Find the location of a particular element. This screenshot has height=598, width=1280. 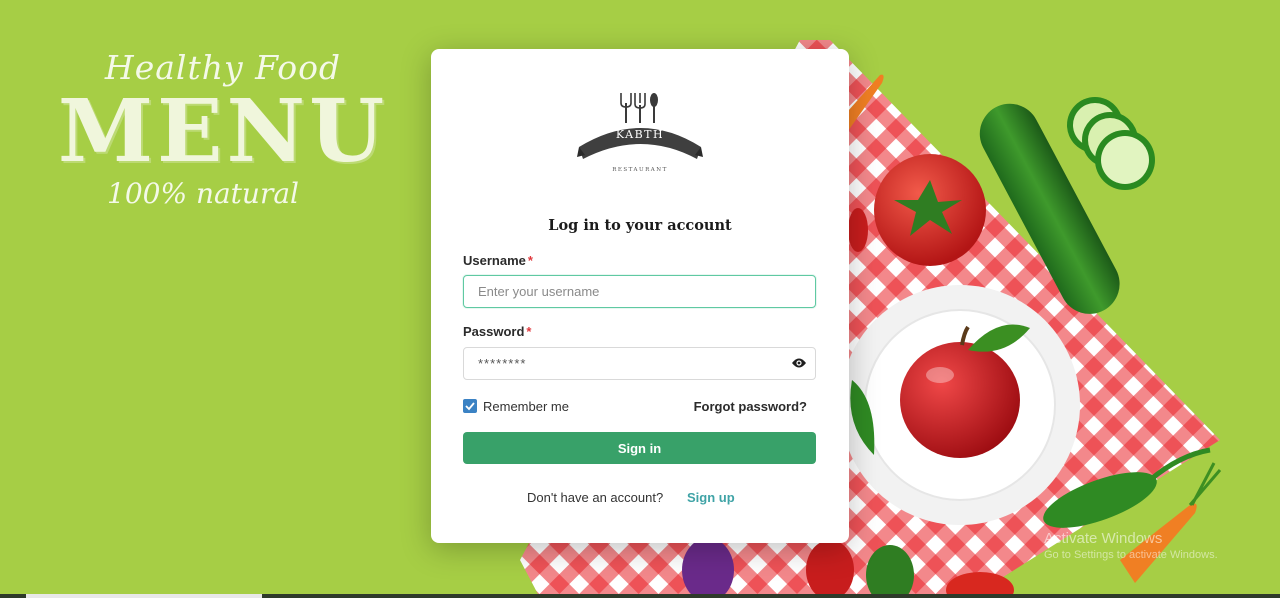

restaurant-logo: KABTH ETB ★ 2016 RESTAURANT is located at coordinates (640, 133).